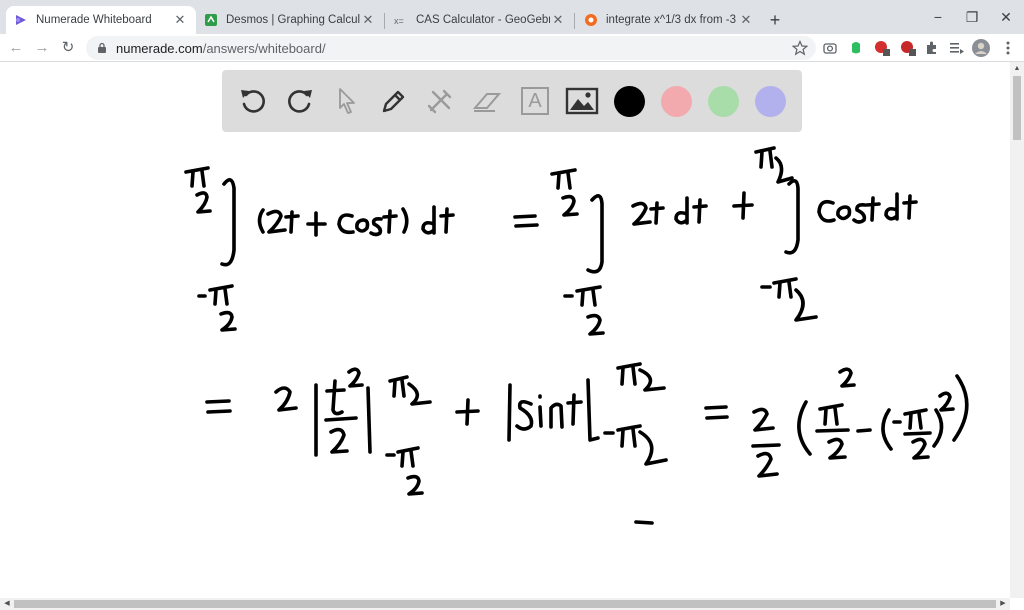  I want to click on address-bar: numerade.com/answers/whiteboard/, so click(451, 48).